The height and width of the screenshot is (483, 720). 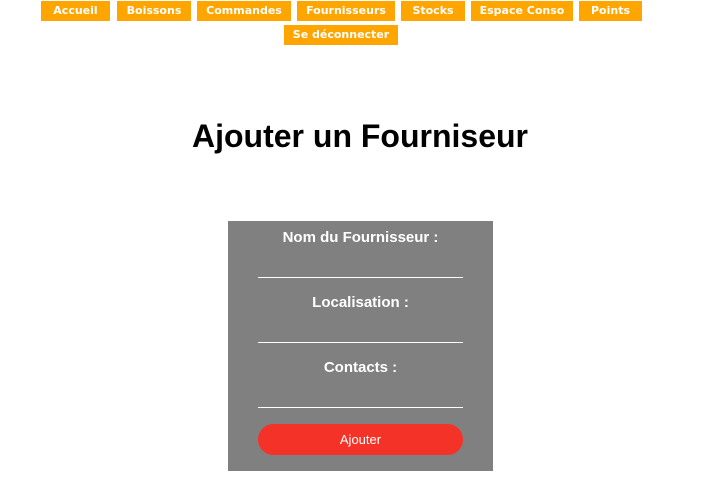 I want to click on page-title: Ajouter un Fourniseur, so click(x=360, y=136).